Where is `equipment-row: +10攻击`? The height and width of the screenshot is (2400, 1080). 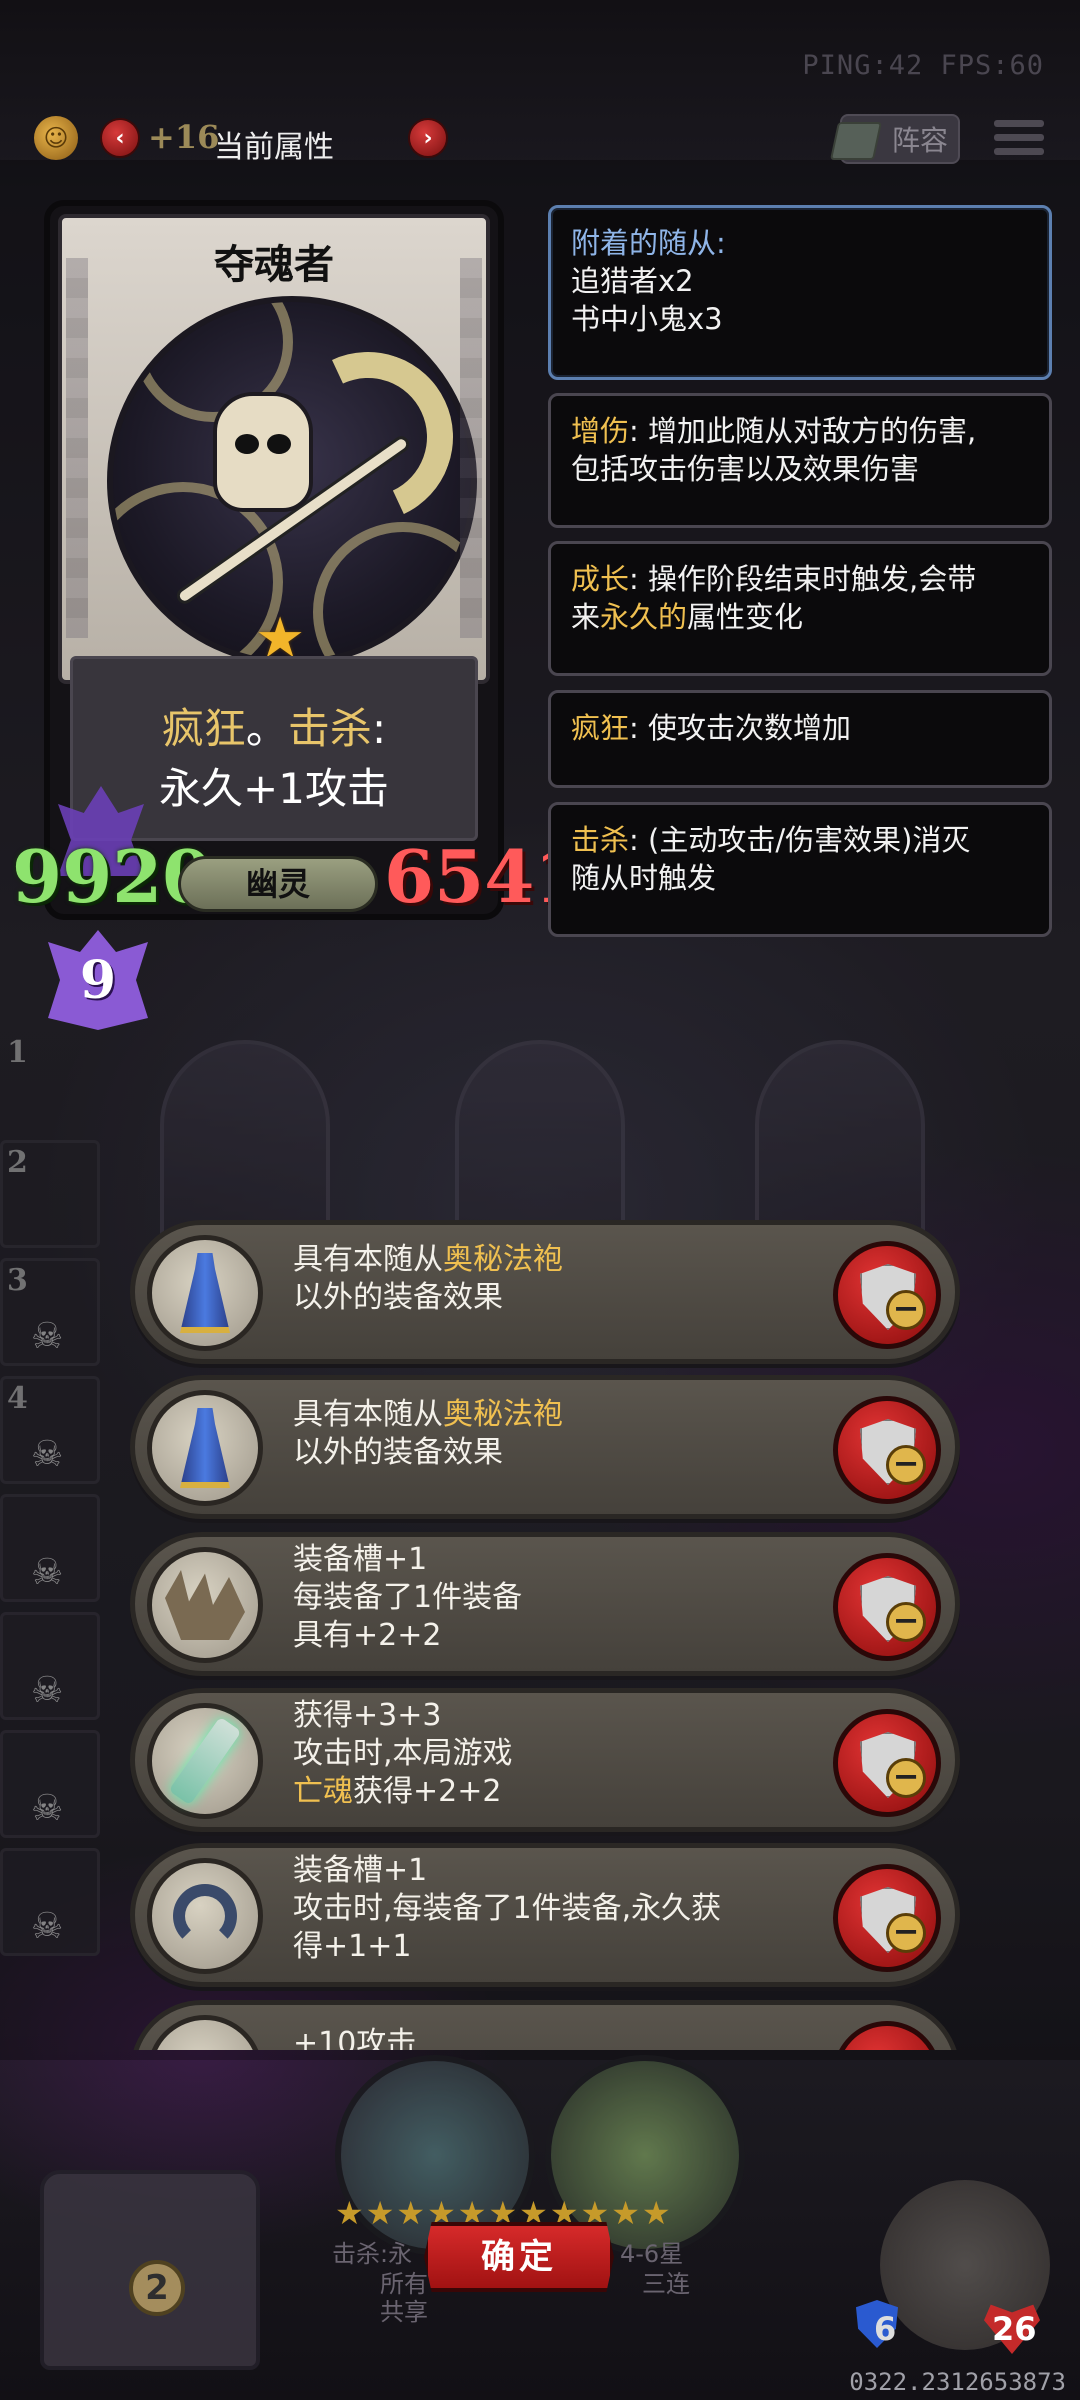 equipment-row: +10攻击 is located at coordinates (545, 2025).